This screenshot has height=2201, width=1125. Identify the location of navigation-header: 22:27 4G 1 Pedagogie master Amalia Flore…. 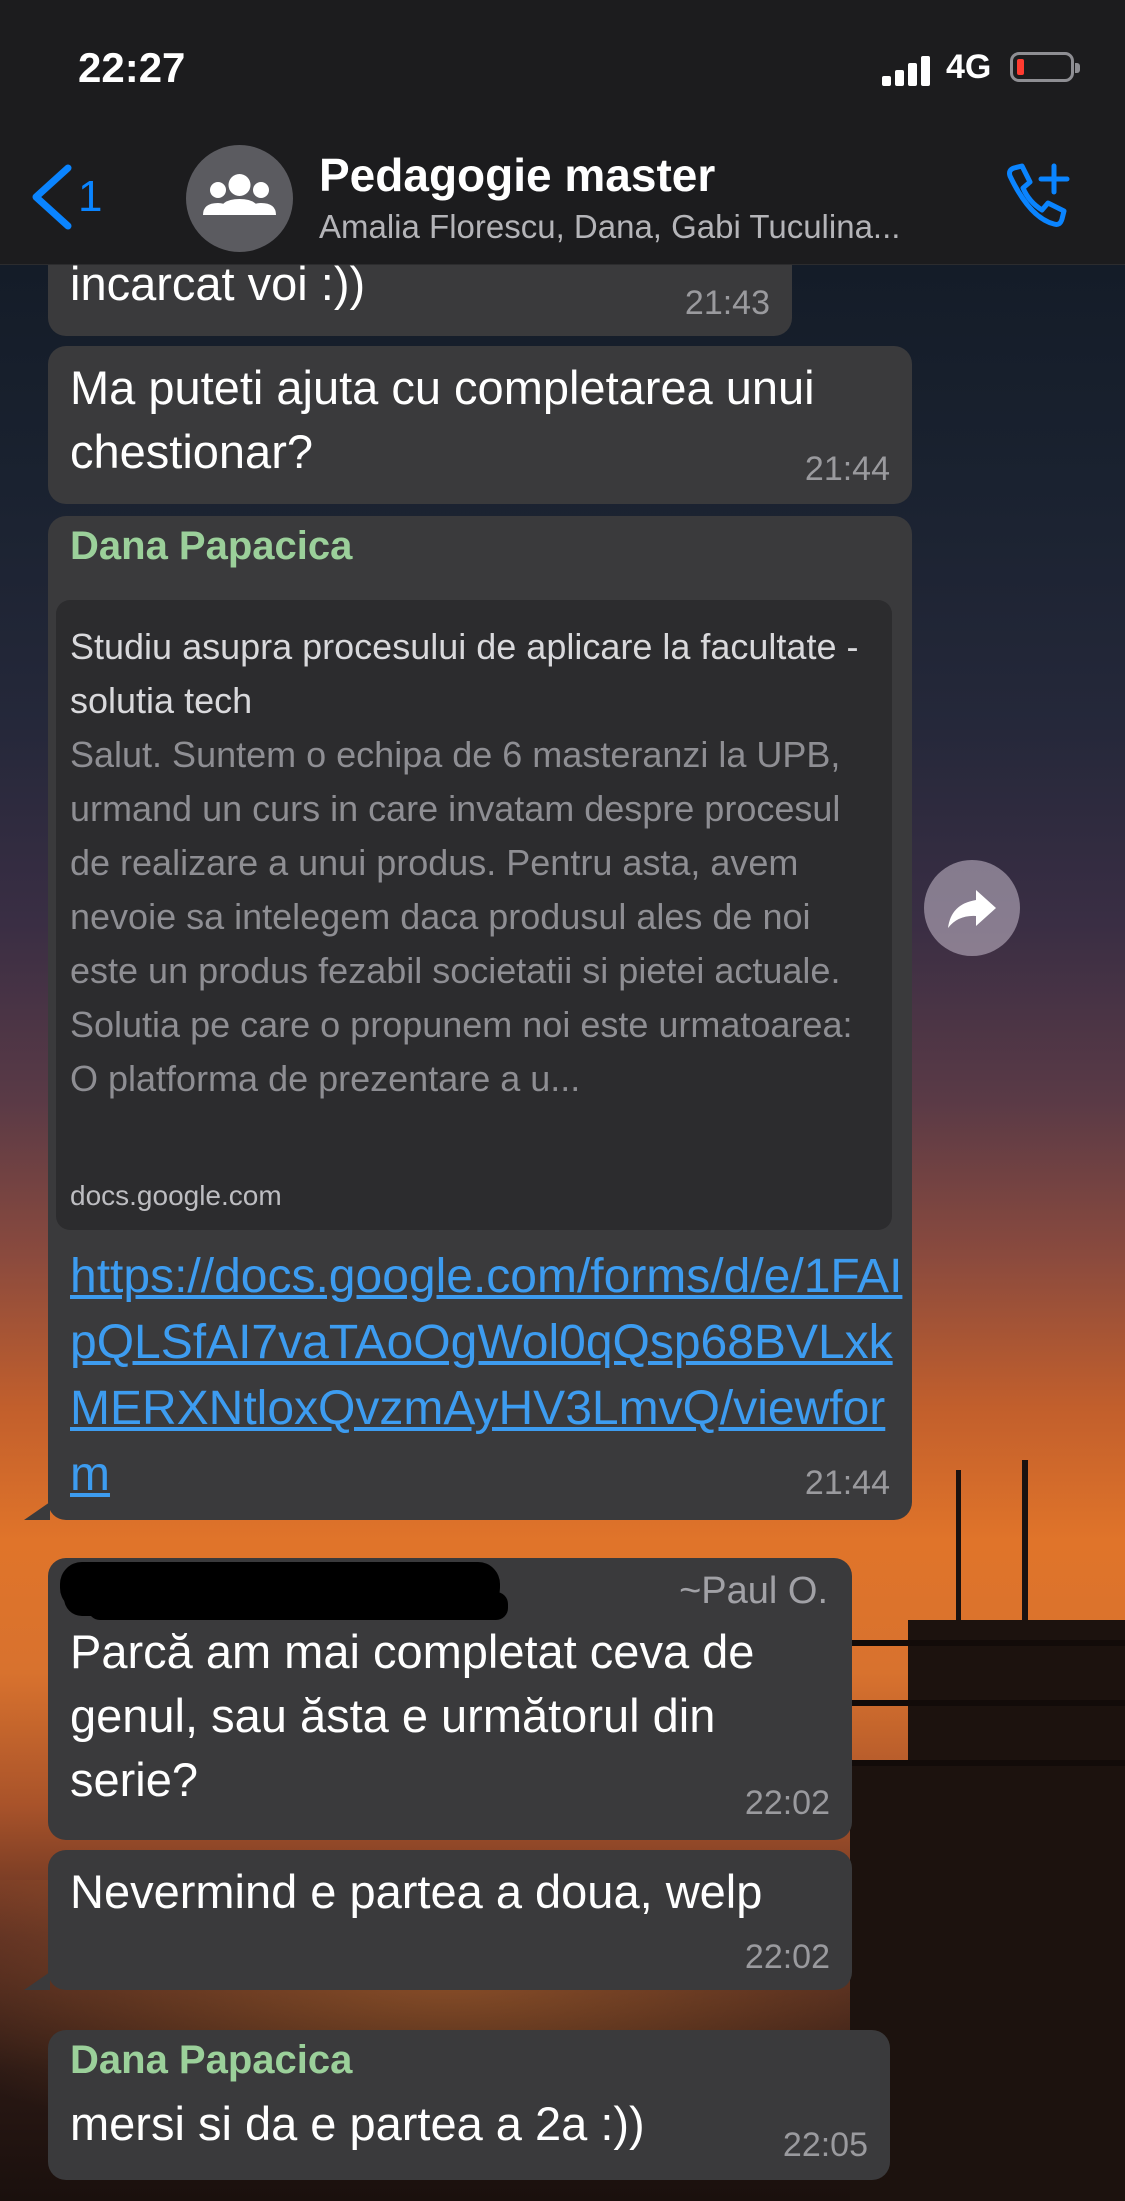
(562, 132).